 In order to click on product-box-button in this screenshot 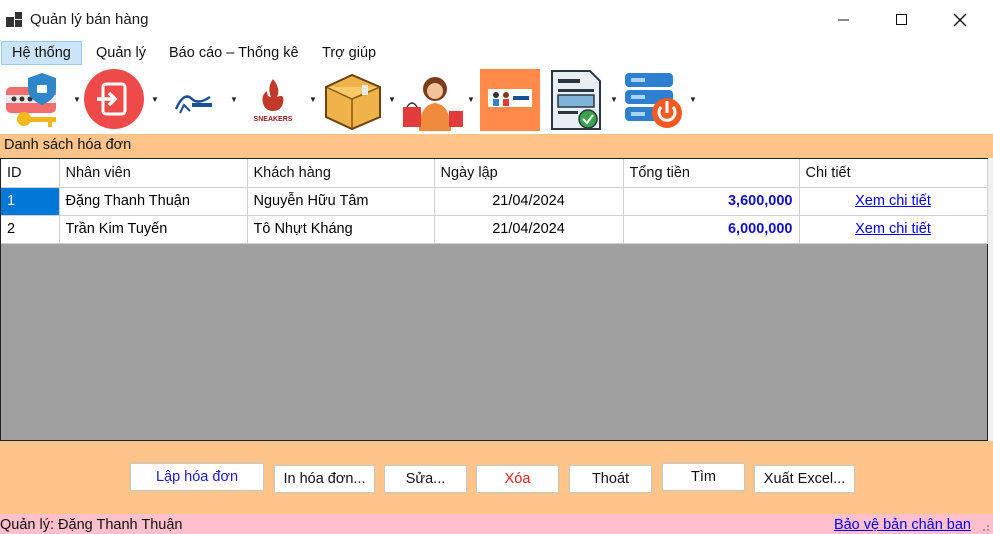, I will do `click(352, 100)`.